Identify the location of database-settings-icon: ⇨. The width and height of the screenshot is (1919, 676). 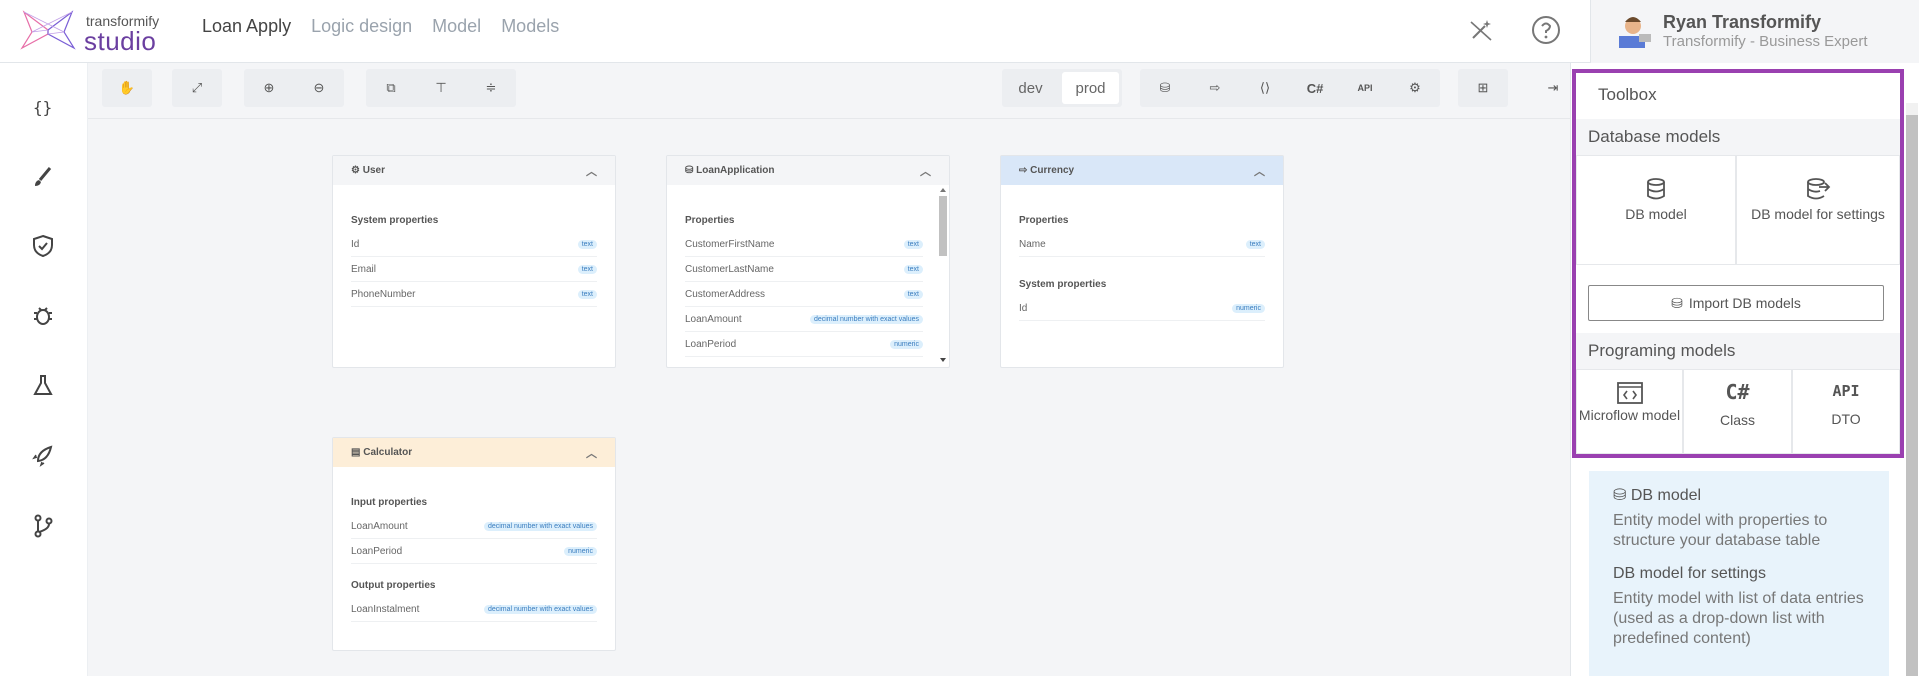
(1025, 170).